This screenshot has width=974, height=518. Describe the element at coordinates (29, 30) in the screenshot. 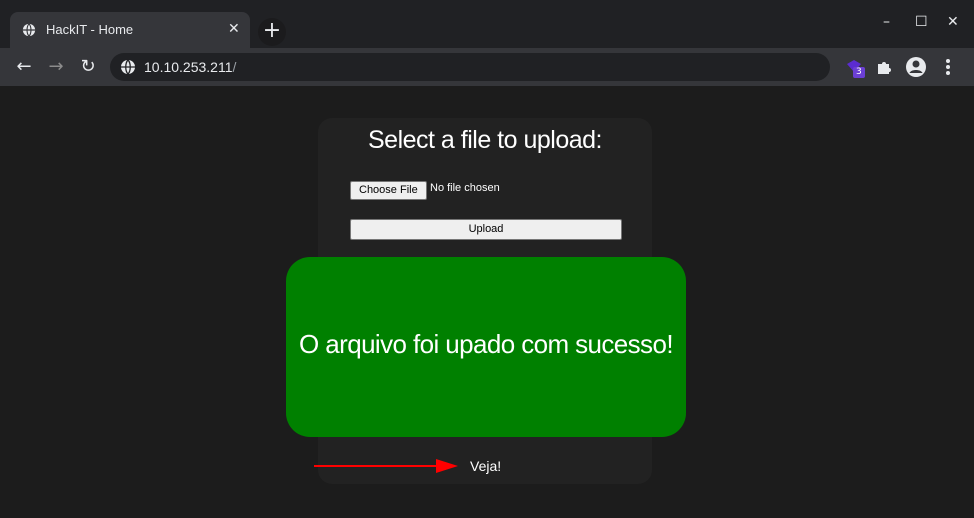

I see `globe-icon` at that location.